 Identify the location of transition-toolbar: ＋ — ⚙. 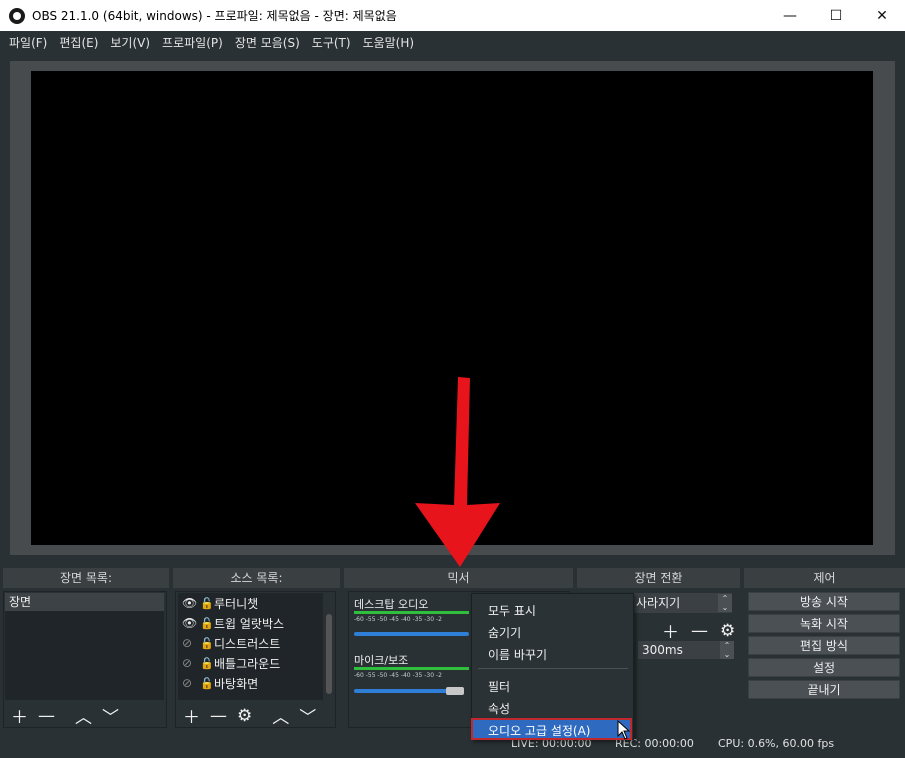
(698, 631).